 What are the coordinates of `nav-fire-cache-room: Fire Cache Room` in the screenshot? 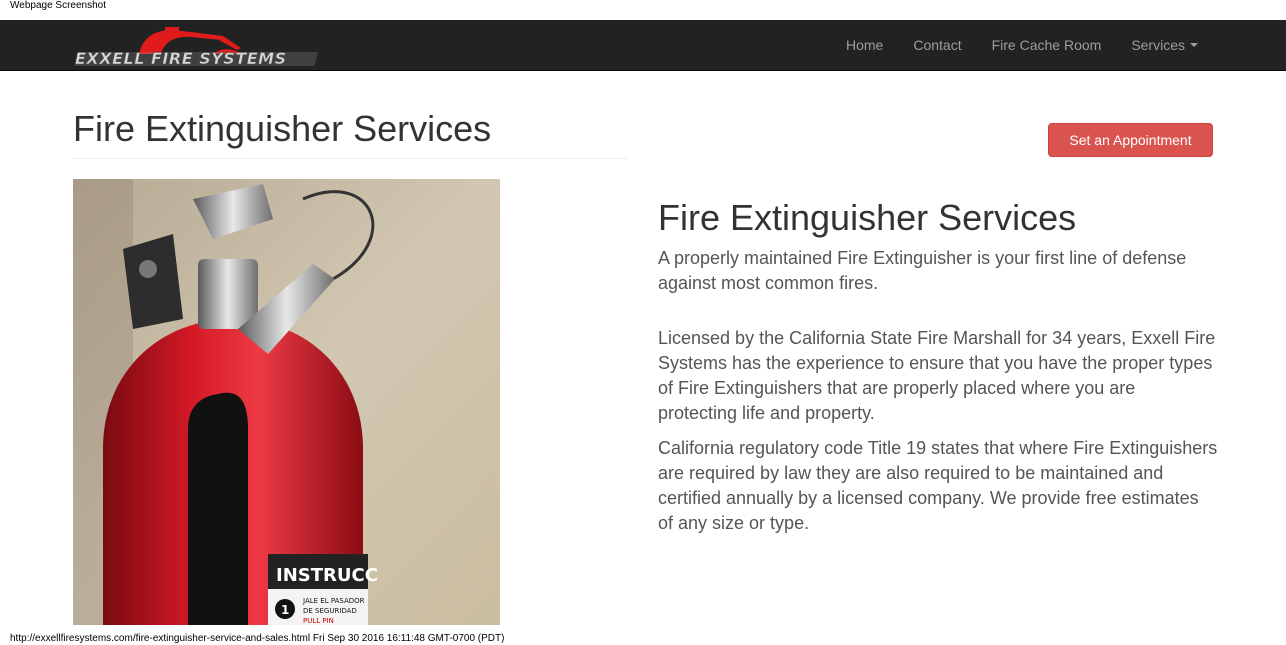 It's located at (1047, 45).